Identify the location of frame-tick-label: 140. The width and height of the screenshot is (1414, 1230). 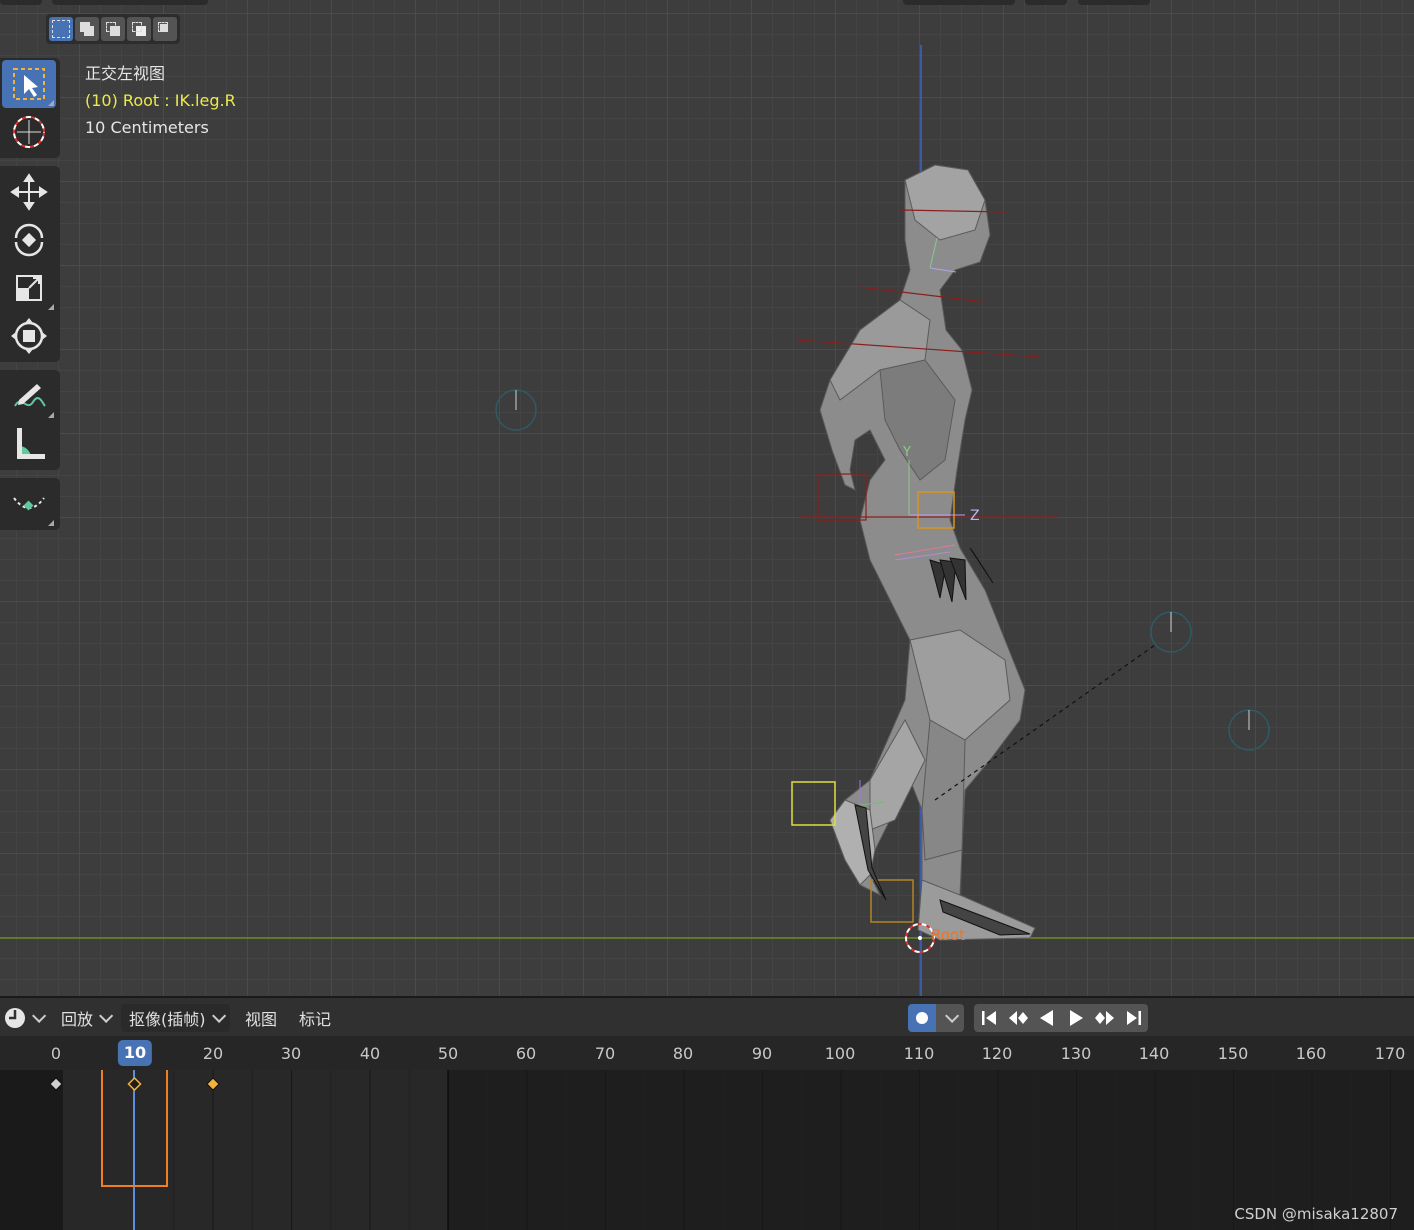
(1154, 1053).